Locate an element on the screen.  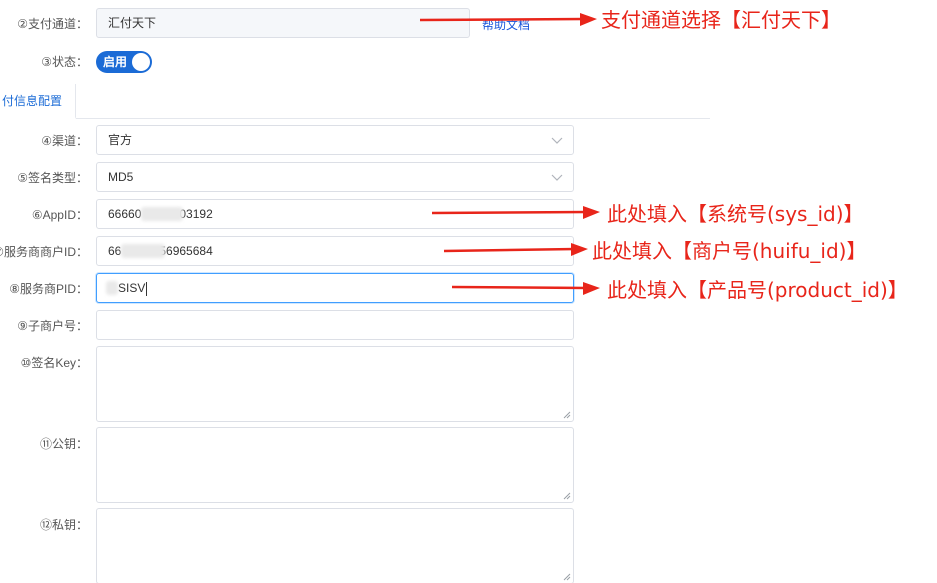
channel-value: 汇付天下 is located at coordinates (132, 23).